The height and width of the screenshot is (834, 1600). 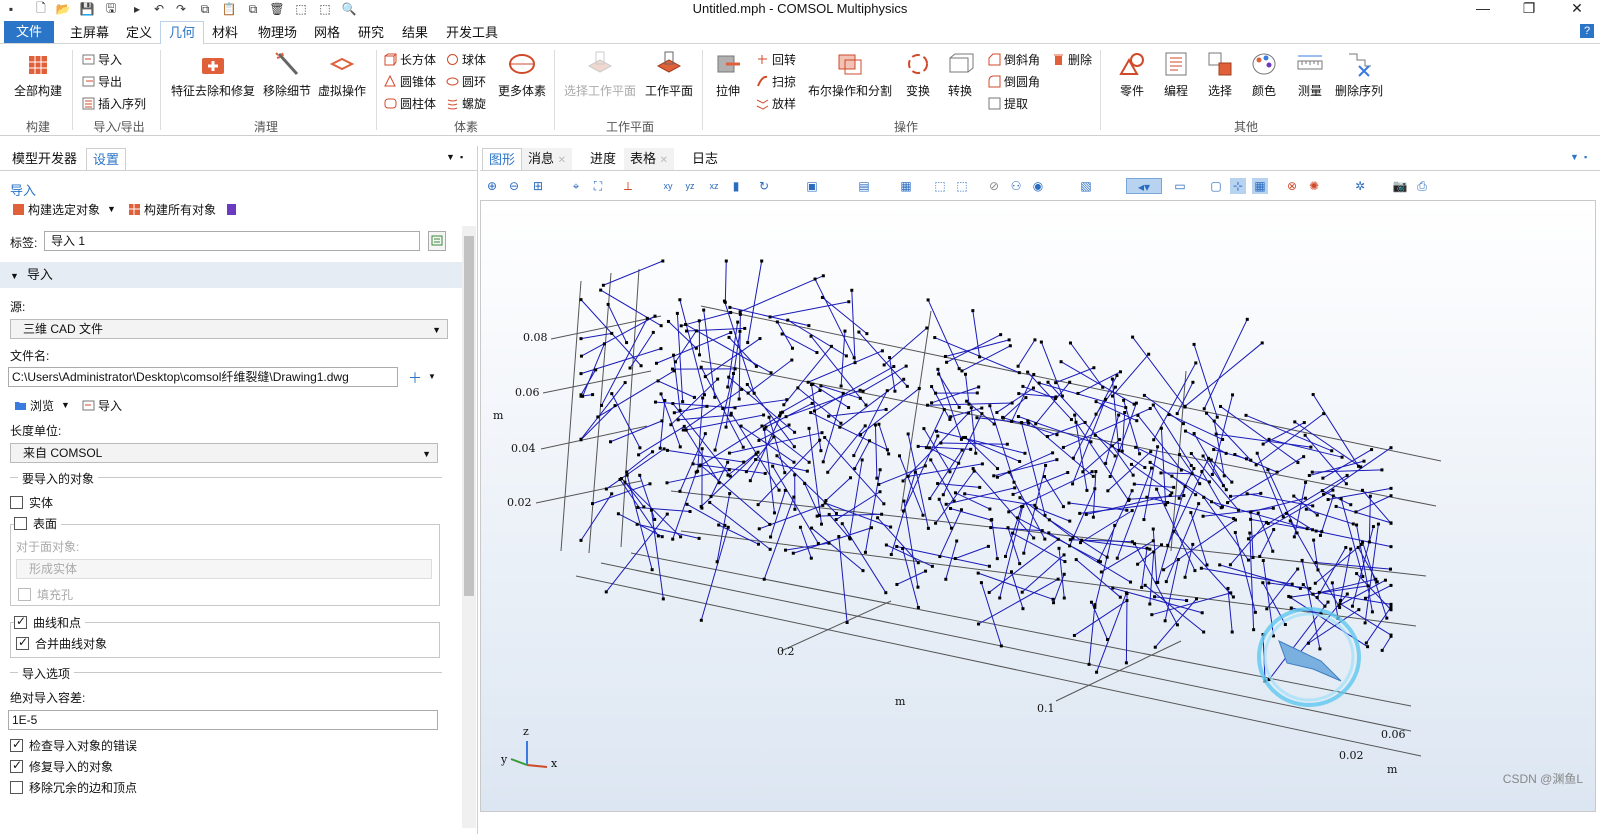 What do you see at coordinates (1314, 186) in the screenshot?
I see `selection-colors-icon: ✺` at bounding box center [1314, 186].